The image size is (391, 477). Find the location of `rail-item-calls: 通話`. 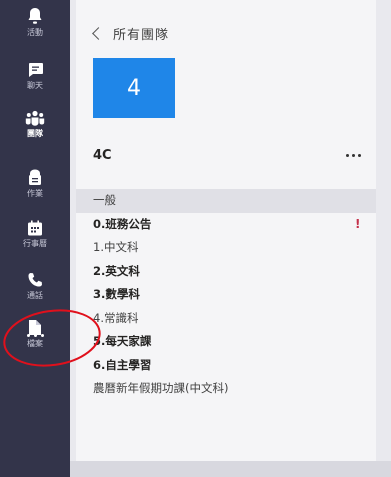

rail-item-calls: 通話 is located at coordinates (35, 296).